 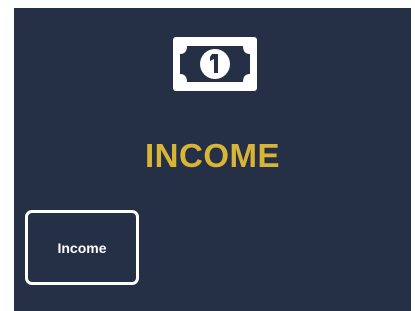 I want to click on dollar-bill-icon, so click(x=215, y=64).